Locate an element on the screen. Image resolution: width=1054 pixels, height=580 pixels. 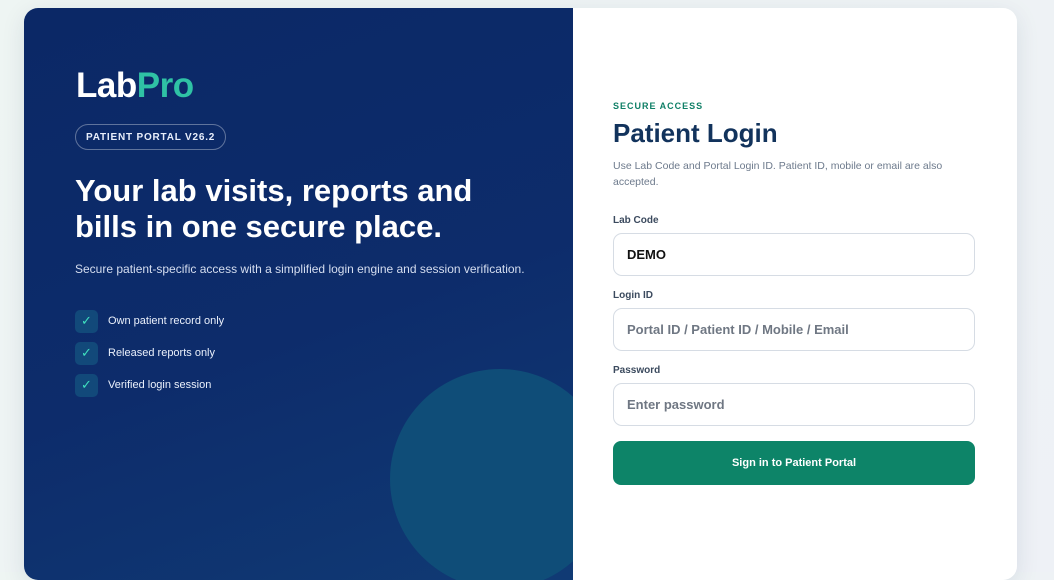
login-id-label: Login ID is located at coordinates (633, 295).